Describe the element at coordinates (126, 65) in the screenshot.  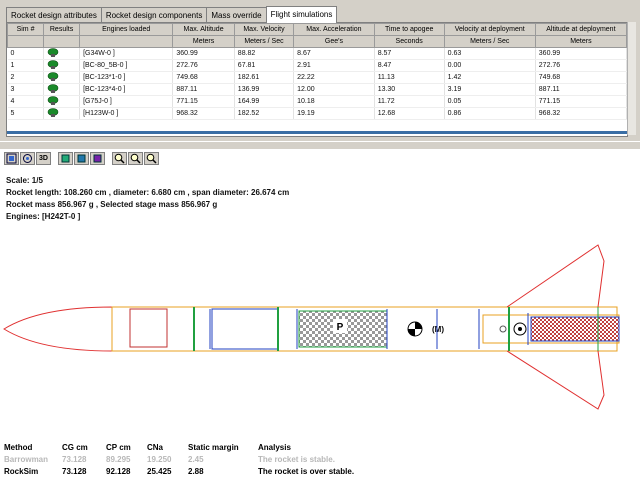
I see `table-cell: [BC-80_5B-0 ]` at that location.